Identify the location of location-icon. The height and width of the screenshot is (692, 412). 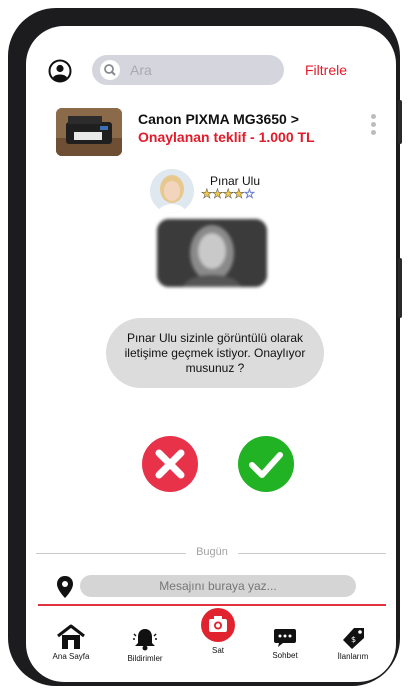
(65, 587).